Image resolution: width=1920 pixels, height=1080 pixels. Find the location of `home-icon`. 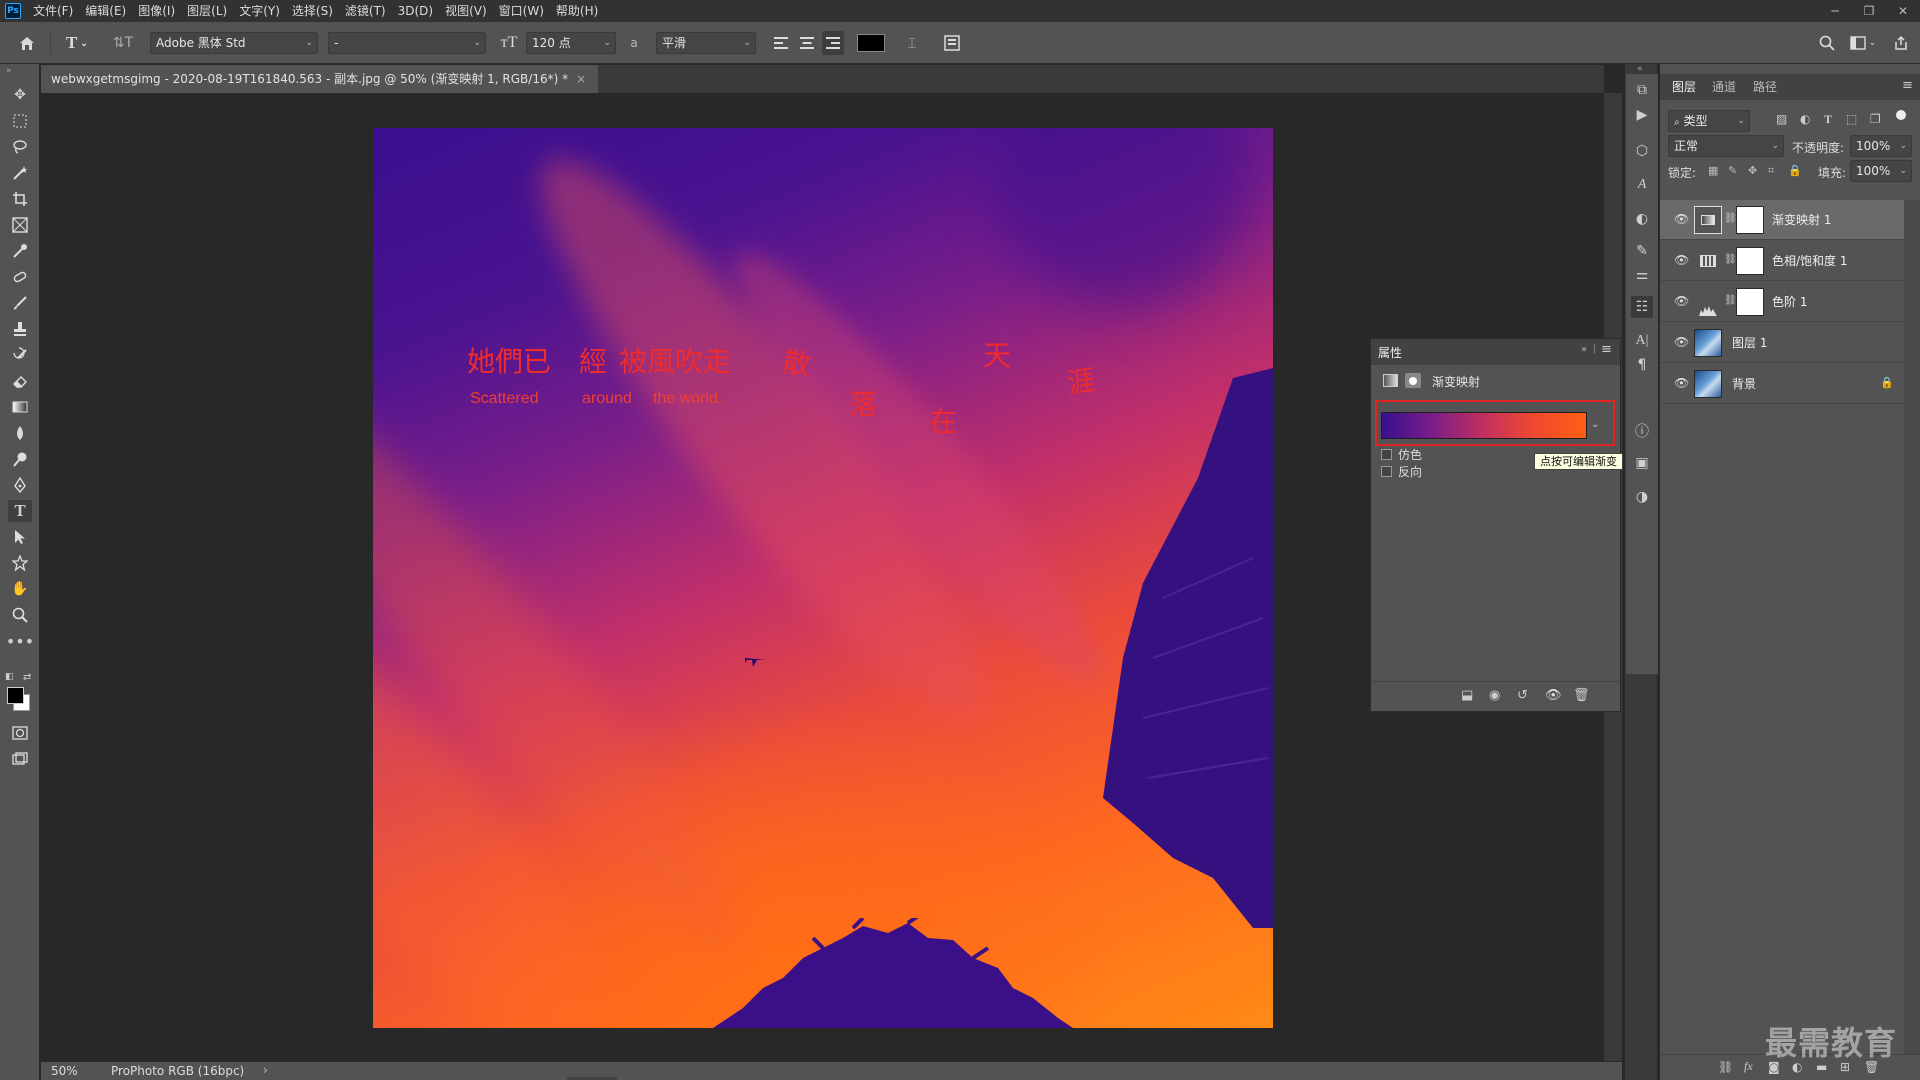

home-icon is located at coordinates (27, 43).